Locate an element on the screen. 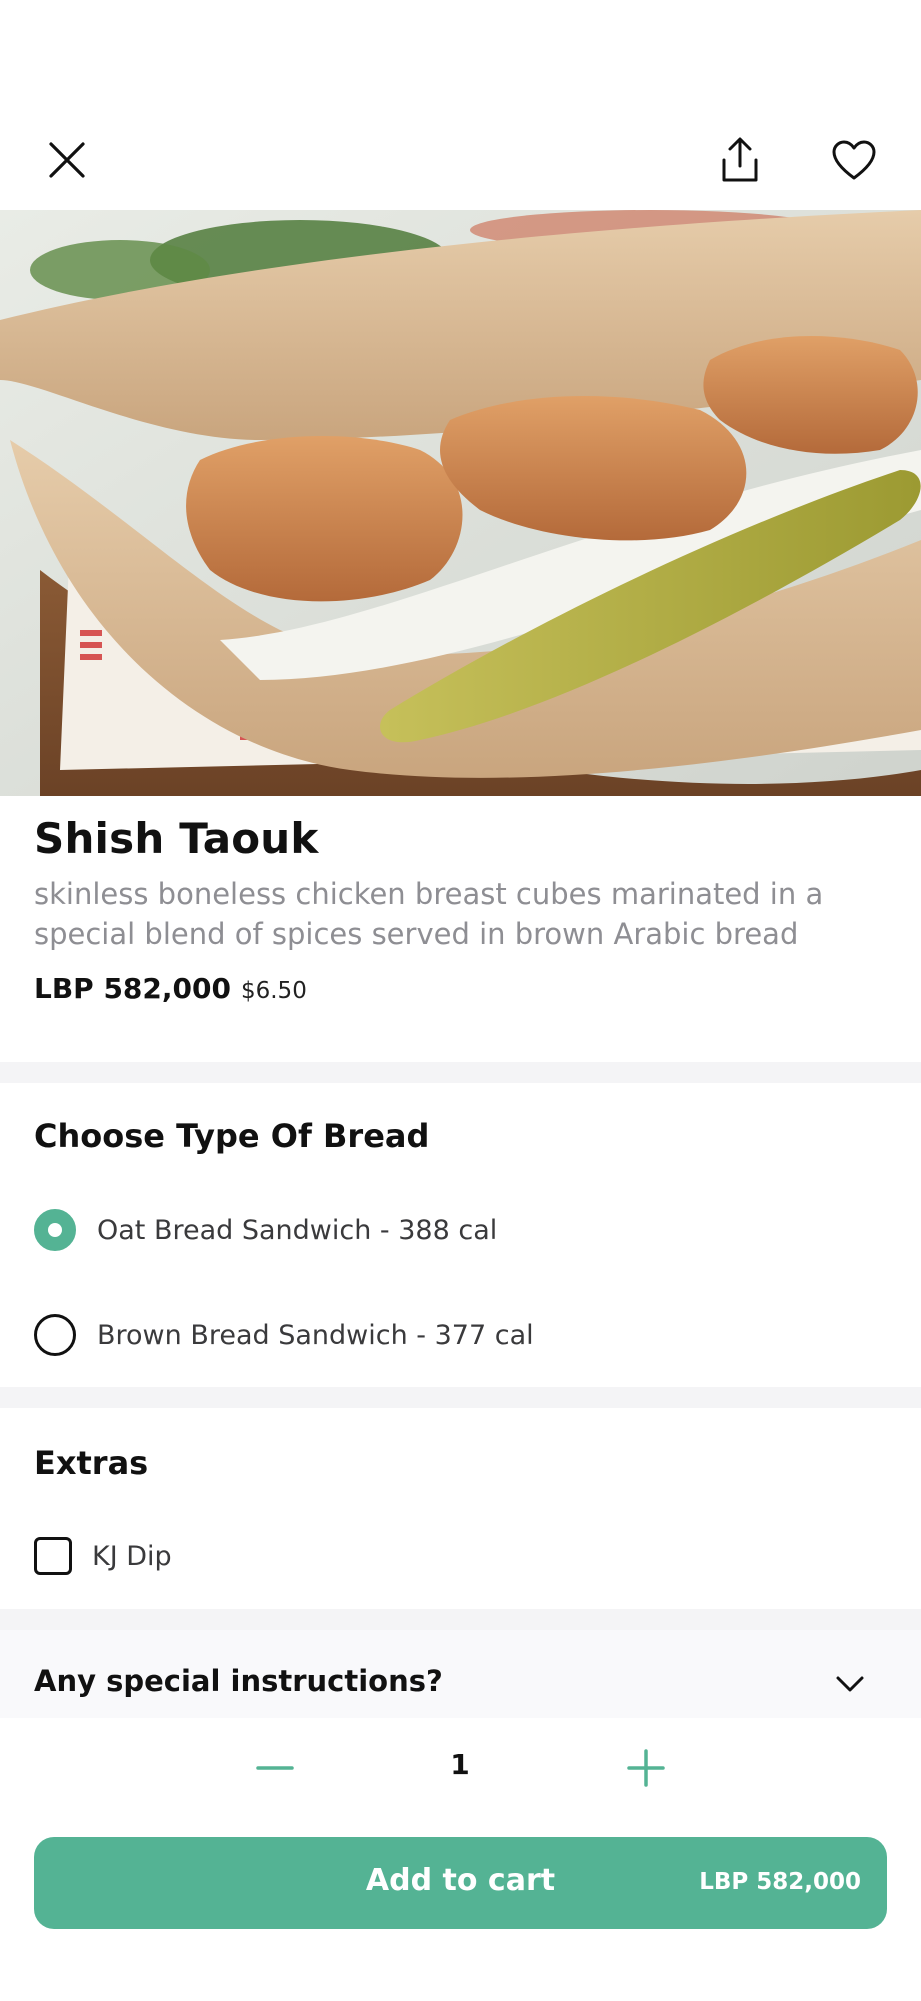 Image resolution: width=921 pixels, height=2001 pixels. share-icon is located at coordinates (740, 159).